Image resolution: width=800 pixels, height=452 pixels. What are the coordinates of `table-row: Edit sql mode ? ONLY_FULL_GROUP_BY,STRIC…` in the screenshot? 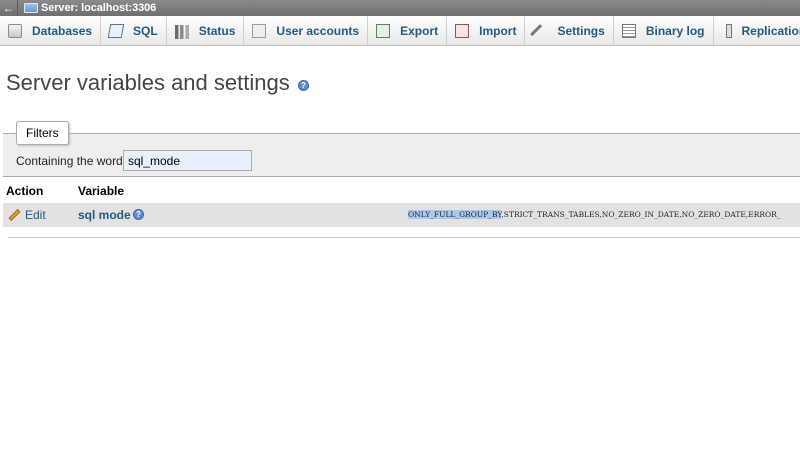 It's located at (401, 215).